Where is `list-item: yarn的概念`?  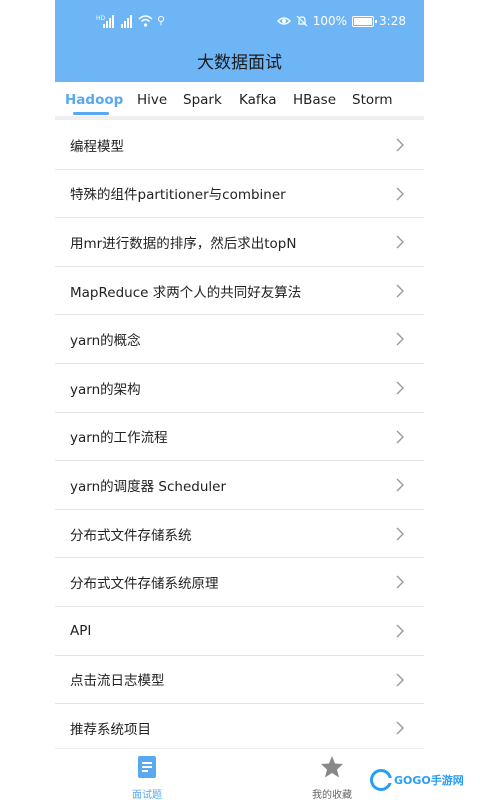
list-item: yarn的概念 is located at coordinates (239, 339).